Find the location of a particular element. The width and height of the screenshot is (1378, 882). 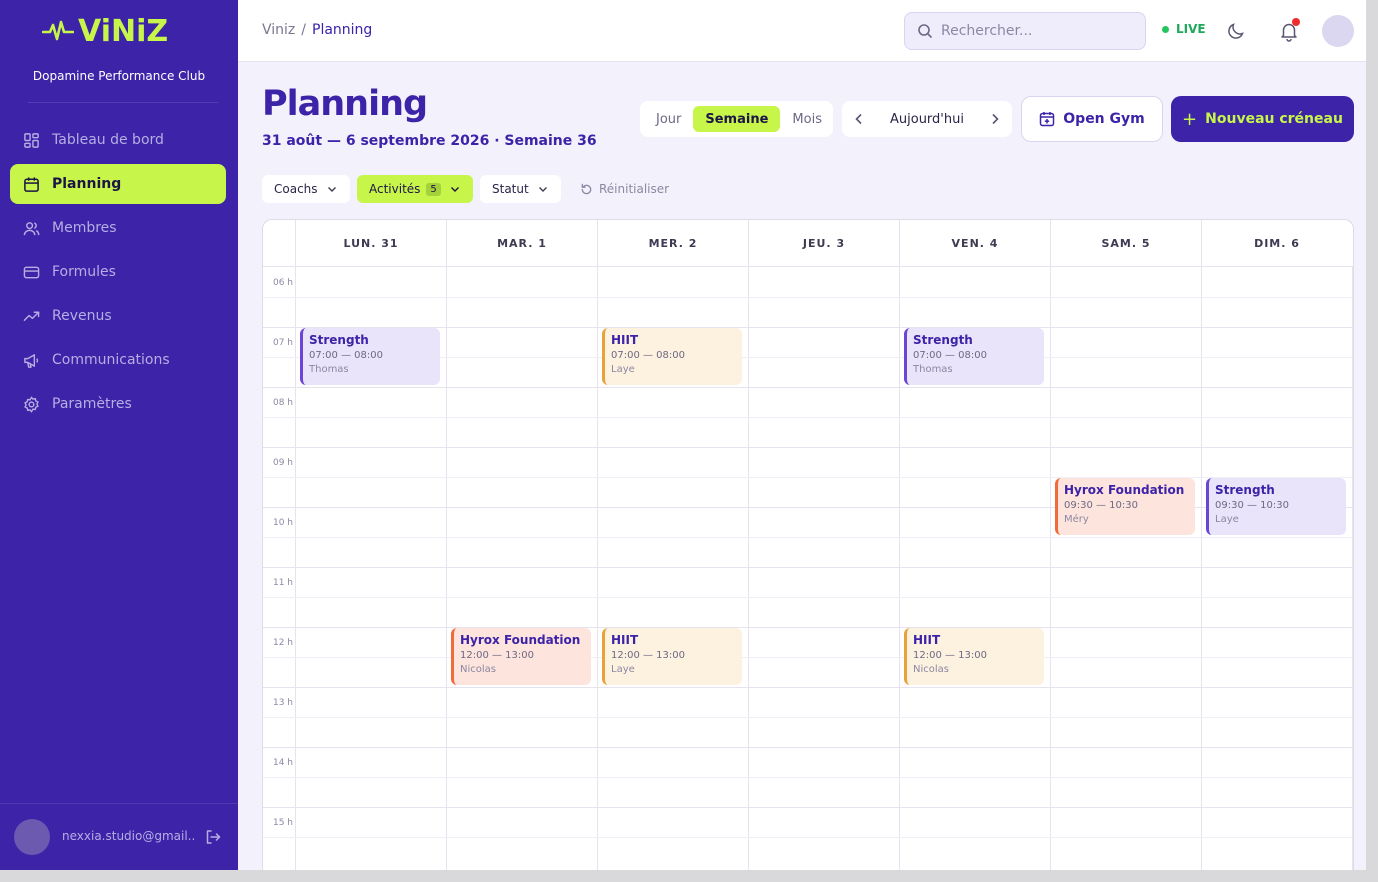

view-day-button: Jour is located at coordinates (668, 119).